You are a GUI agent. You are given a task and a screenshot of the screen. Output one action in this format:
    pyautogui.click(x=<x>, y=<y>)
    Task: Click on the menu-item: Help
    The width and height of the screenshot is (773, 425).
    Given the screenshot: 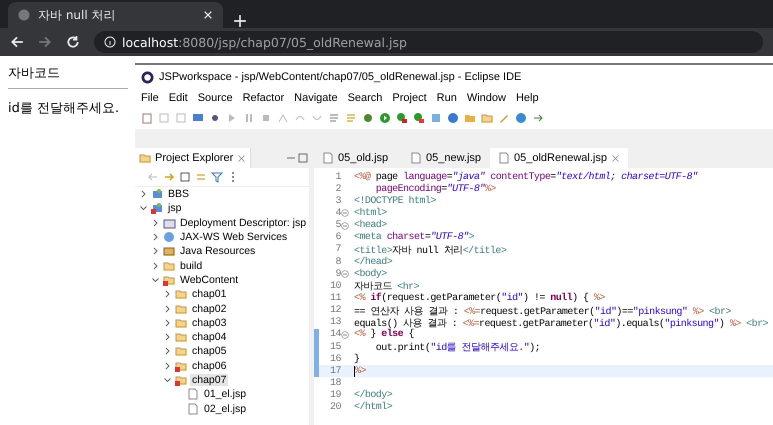 What is the action you would take?
    pyautogui.click(x=527, y=98)
    